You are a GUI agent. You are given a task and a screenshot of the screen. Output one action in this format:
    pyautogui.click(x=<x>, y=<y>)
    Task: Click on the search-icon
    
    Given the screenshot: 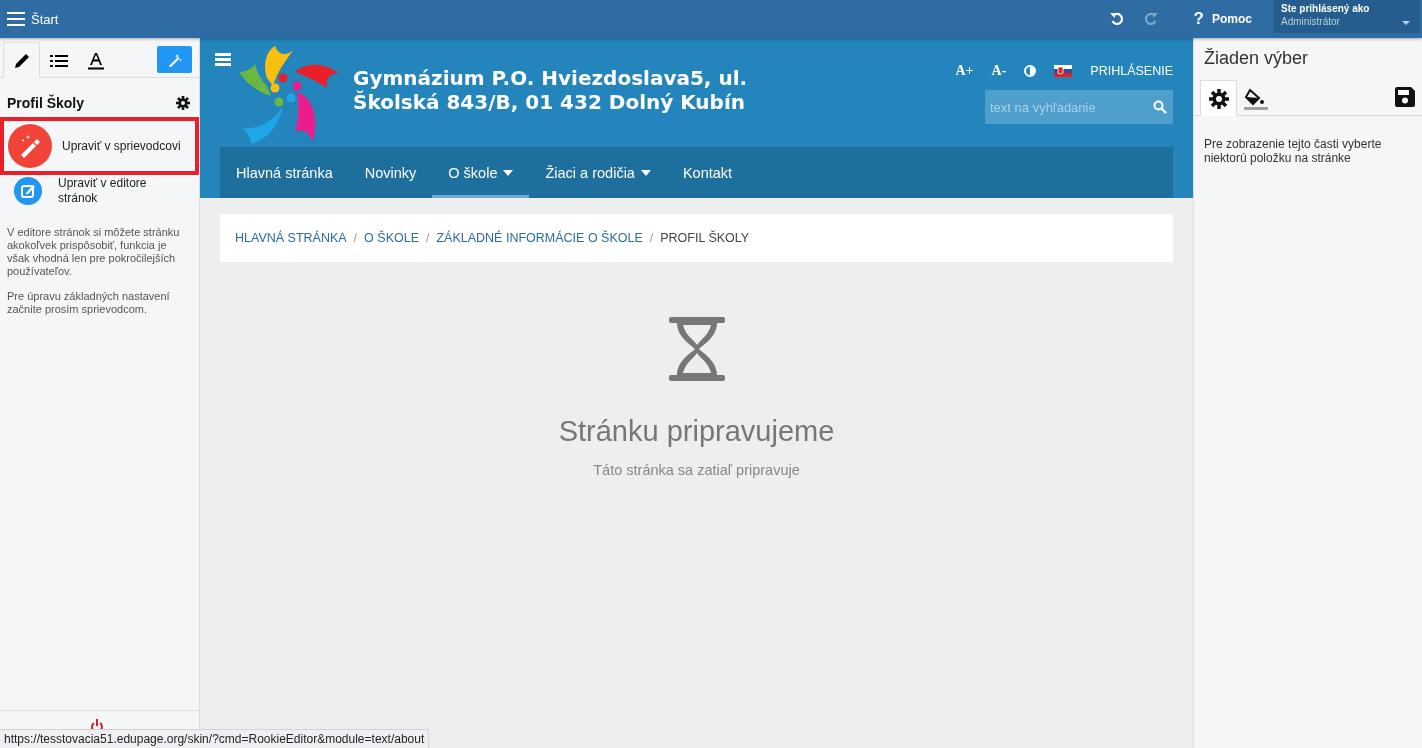 What is the action you would take?
    pyautogui.click(x=1160, y=107)
    